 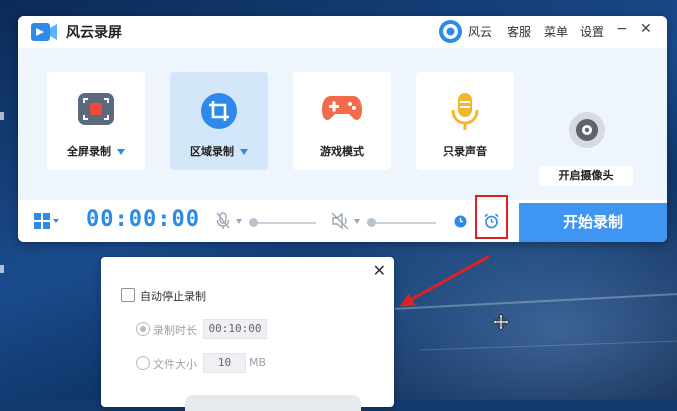 What do you see at coordinates (460, 221) in the screenshot?
I see `clock-icon` at bounding box center [460, 221].